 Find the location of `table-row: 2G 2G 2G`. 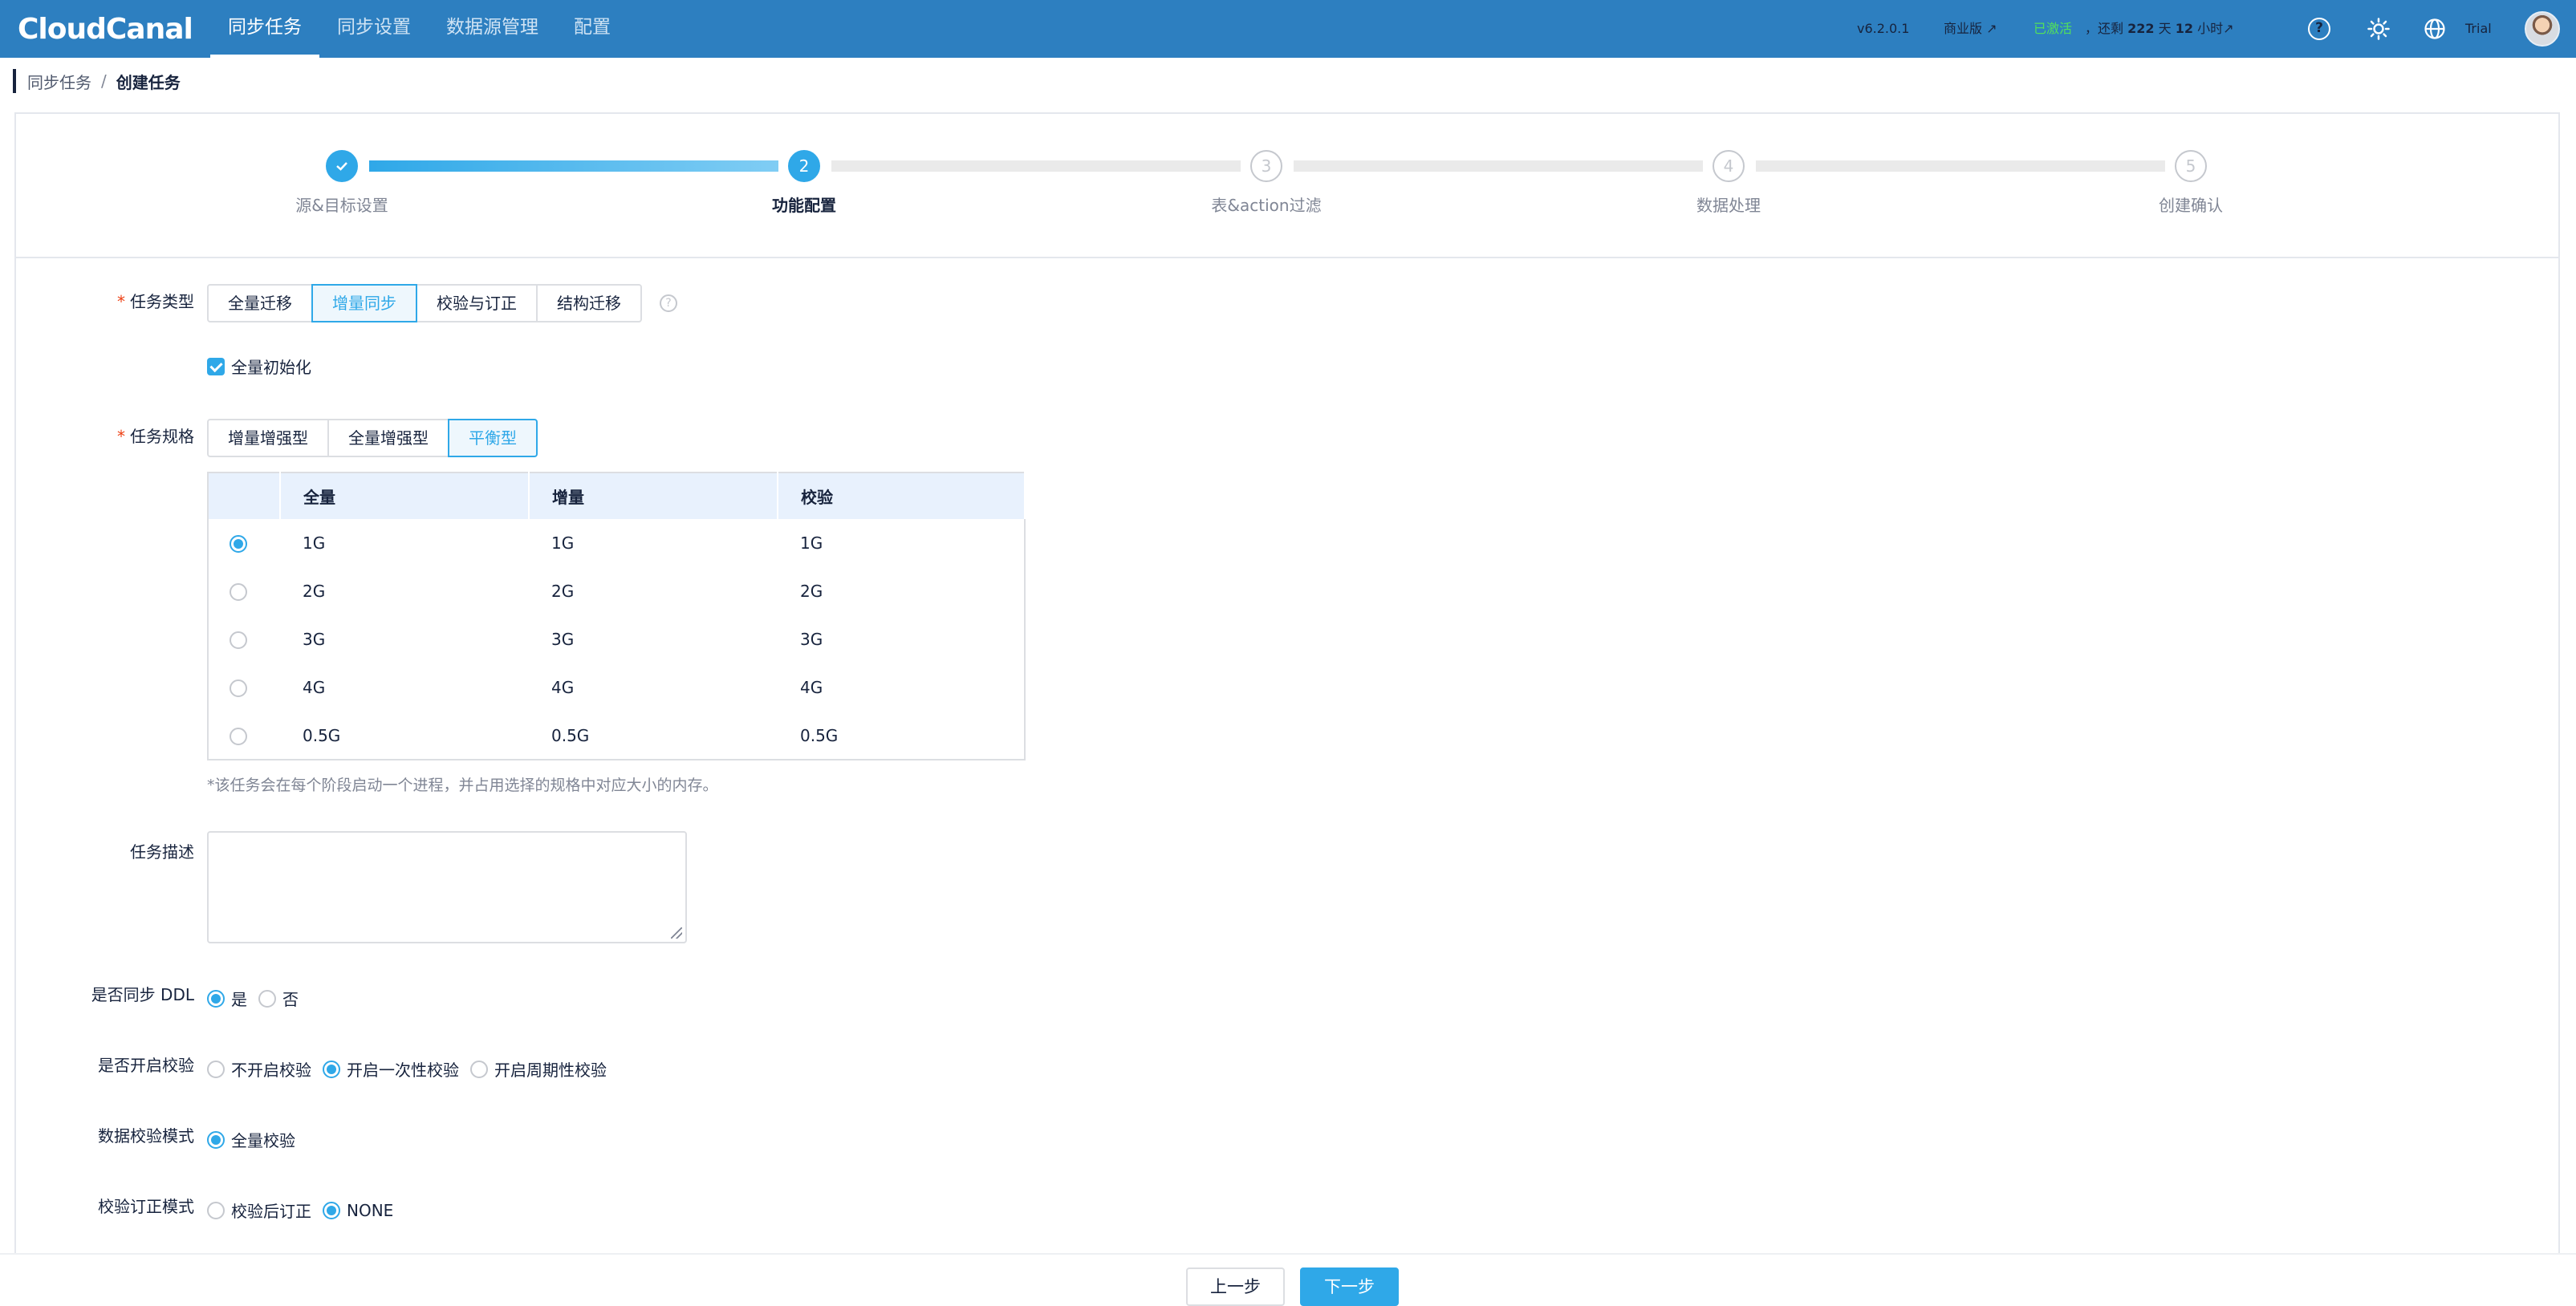

table-row: 2G 2G 2G is located at coordinates (617, 591).